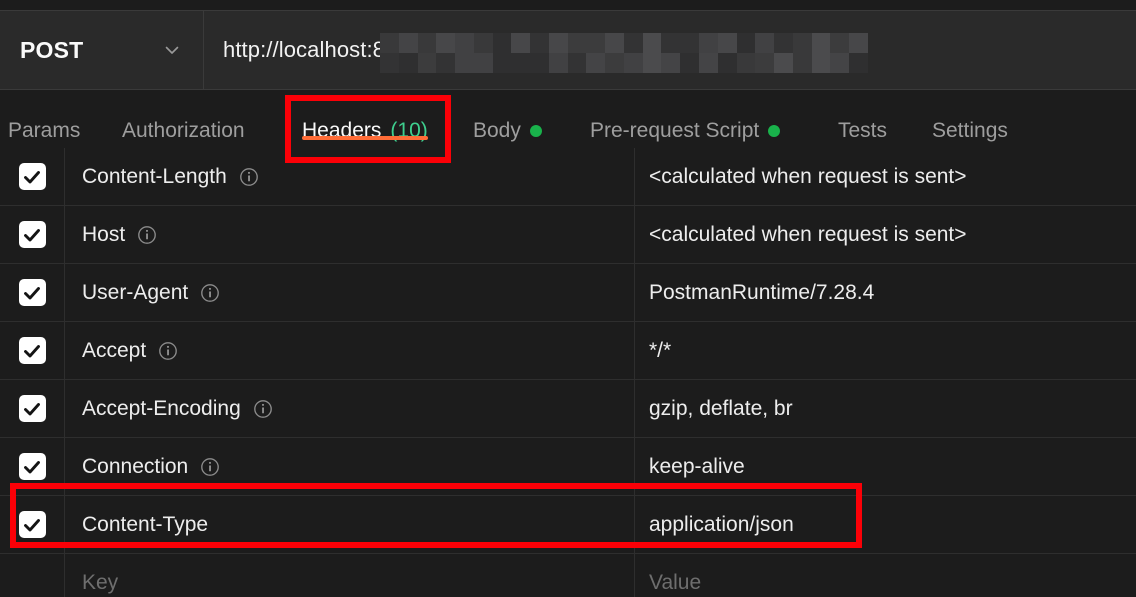 This screenshot has width=1136, height=597. Describe the element at coordinates (104, 234) in the screenshot. I see `header-key-text: Host` at that location.